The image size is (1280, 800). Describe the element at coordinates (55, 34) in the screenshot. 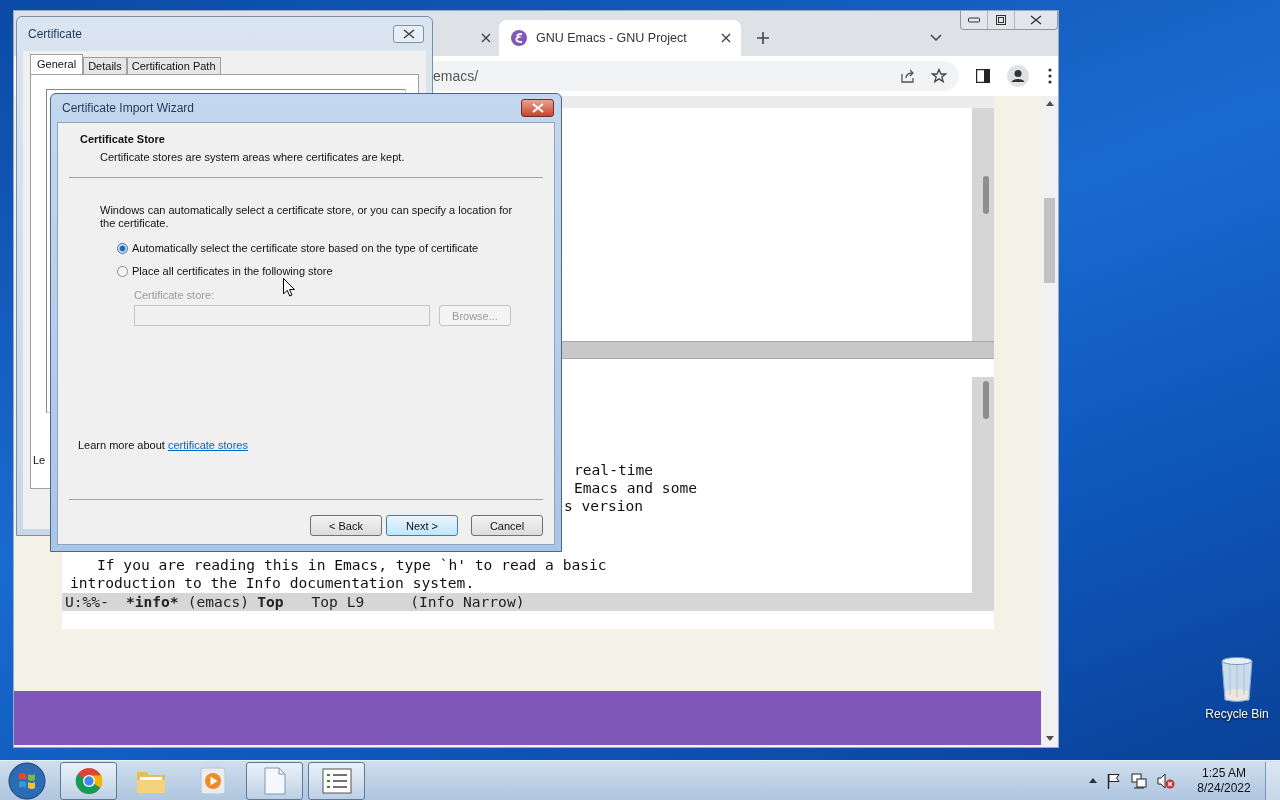

I see `window-title: Certificate` at that location.